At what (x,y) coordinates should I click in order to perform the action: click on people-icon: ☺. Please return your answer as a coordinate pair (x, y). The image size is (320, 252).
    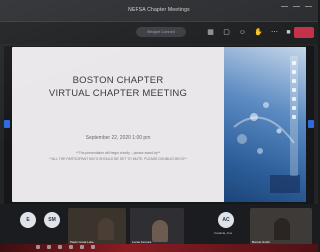
    Looking at the image, I should click on (242, 32).